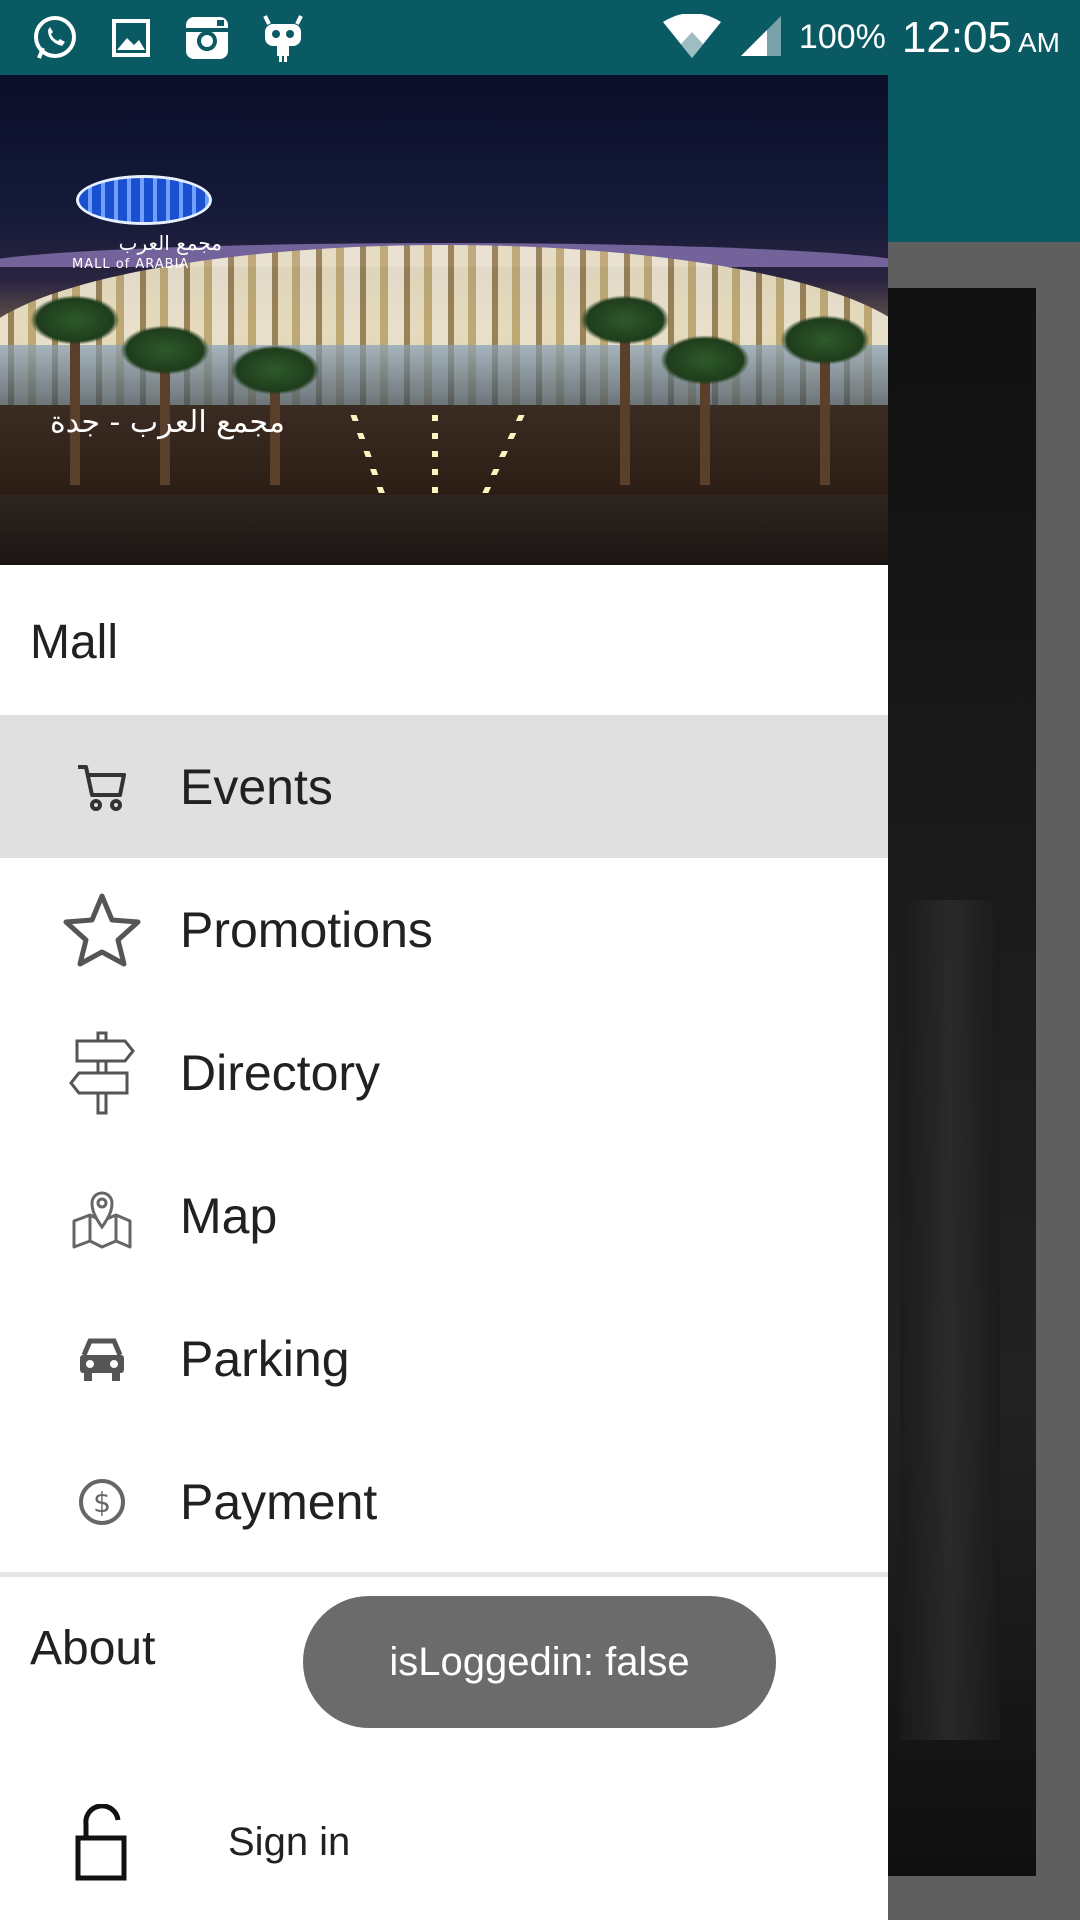 This screenshot has height=1920, width=1080. I want to click on mall-logo-arabic: مجمع العرب, so click(170, 243).